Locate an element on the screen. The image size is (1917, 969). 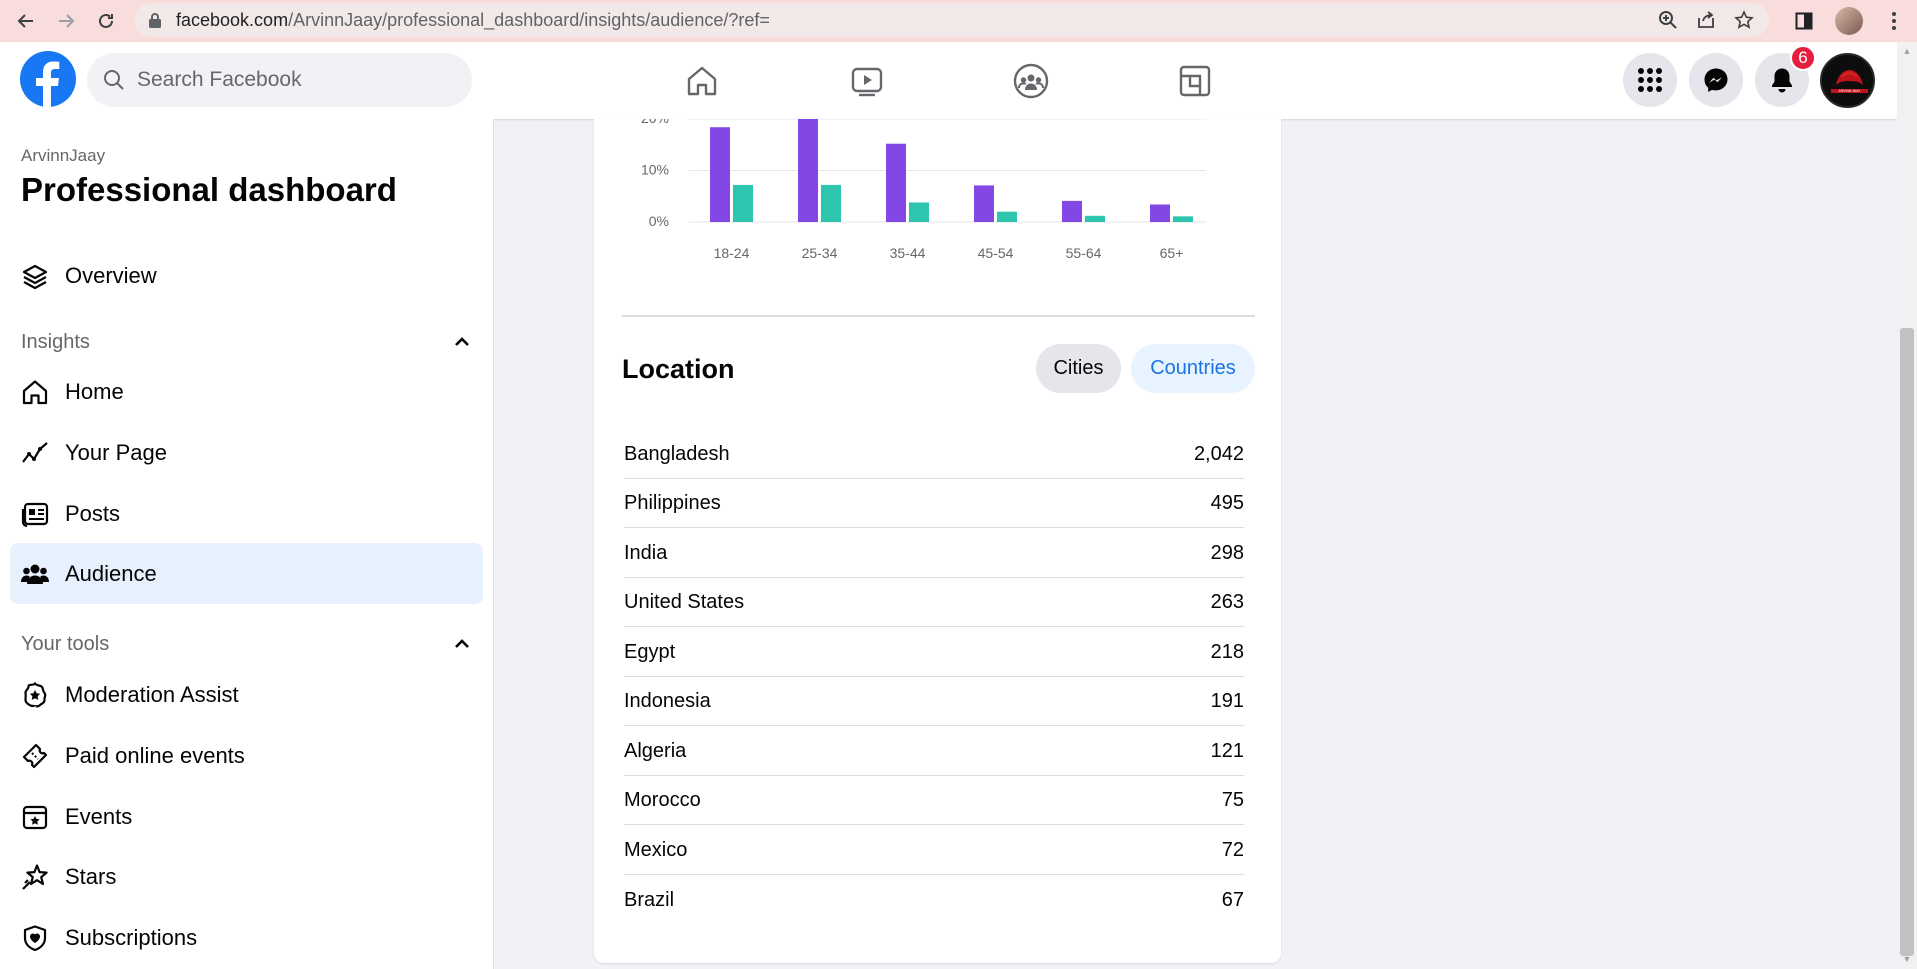
back-button is located at coordinates (26, 21).